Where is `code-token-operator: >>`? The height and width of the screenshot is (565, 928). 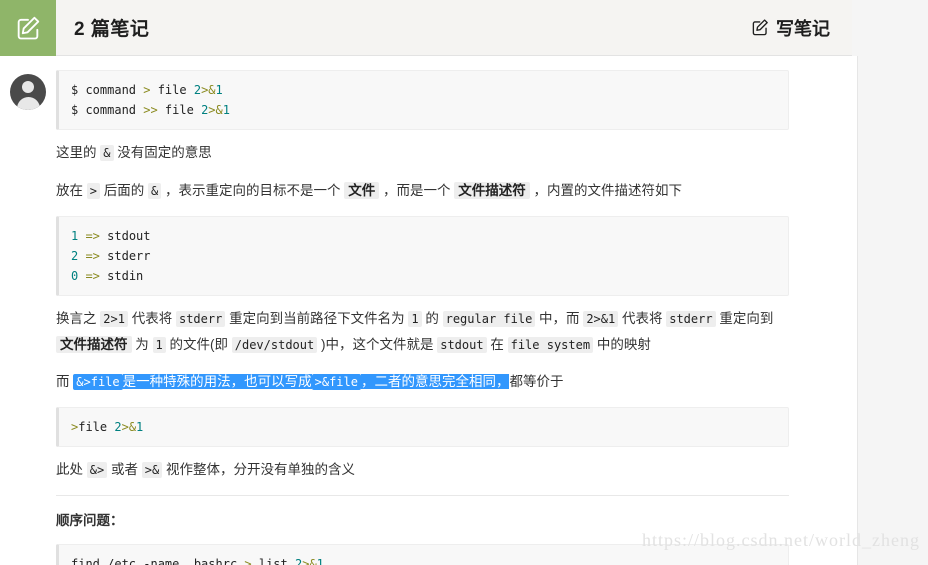 code-token-operator: >> is located at coordinates (150, 110).